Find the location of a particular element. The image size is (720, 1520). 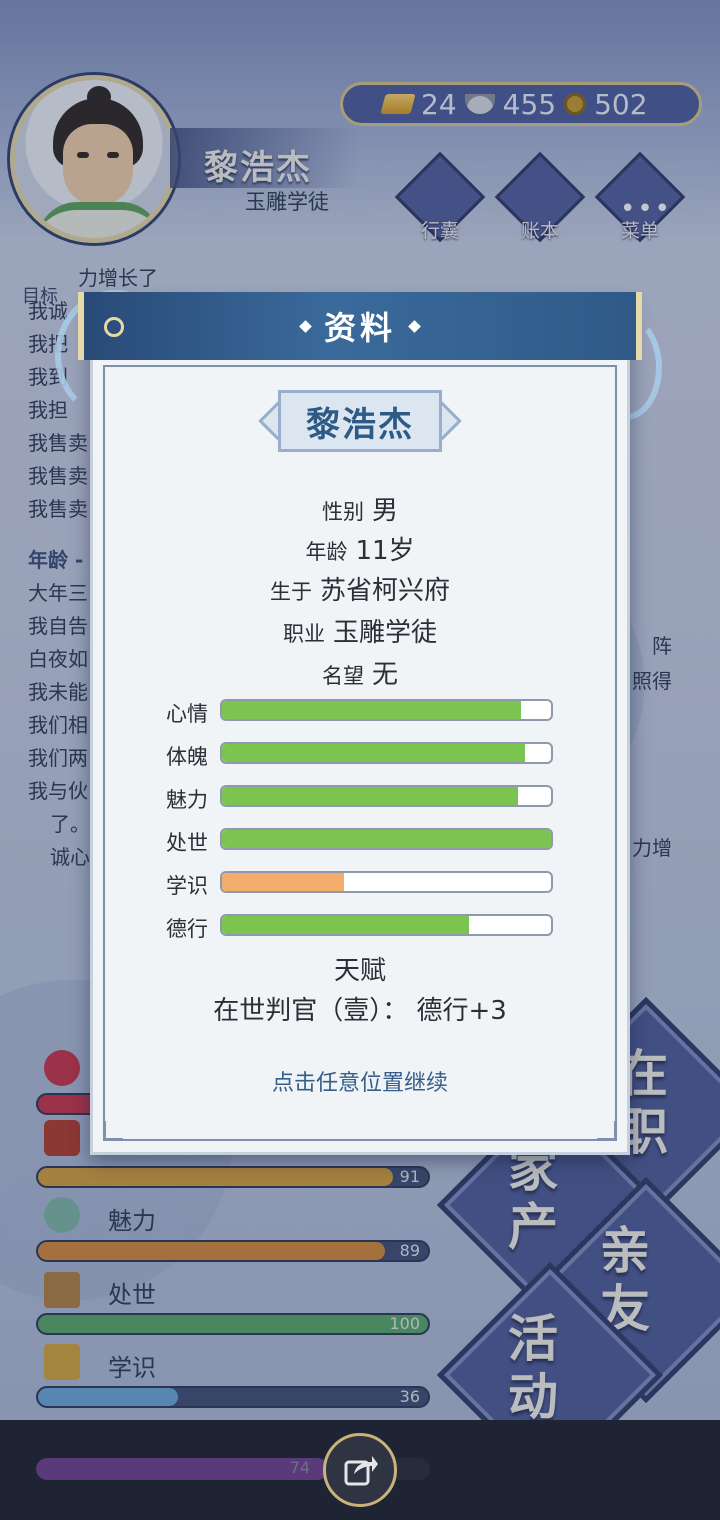

job-row: 职业 玉雕学徒 is located at coordinates (360, 630).